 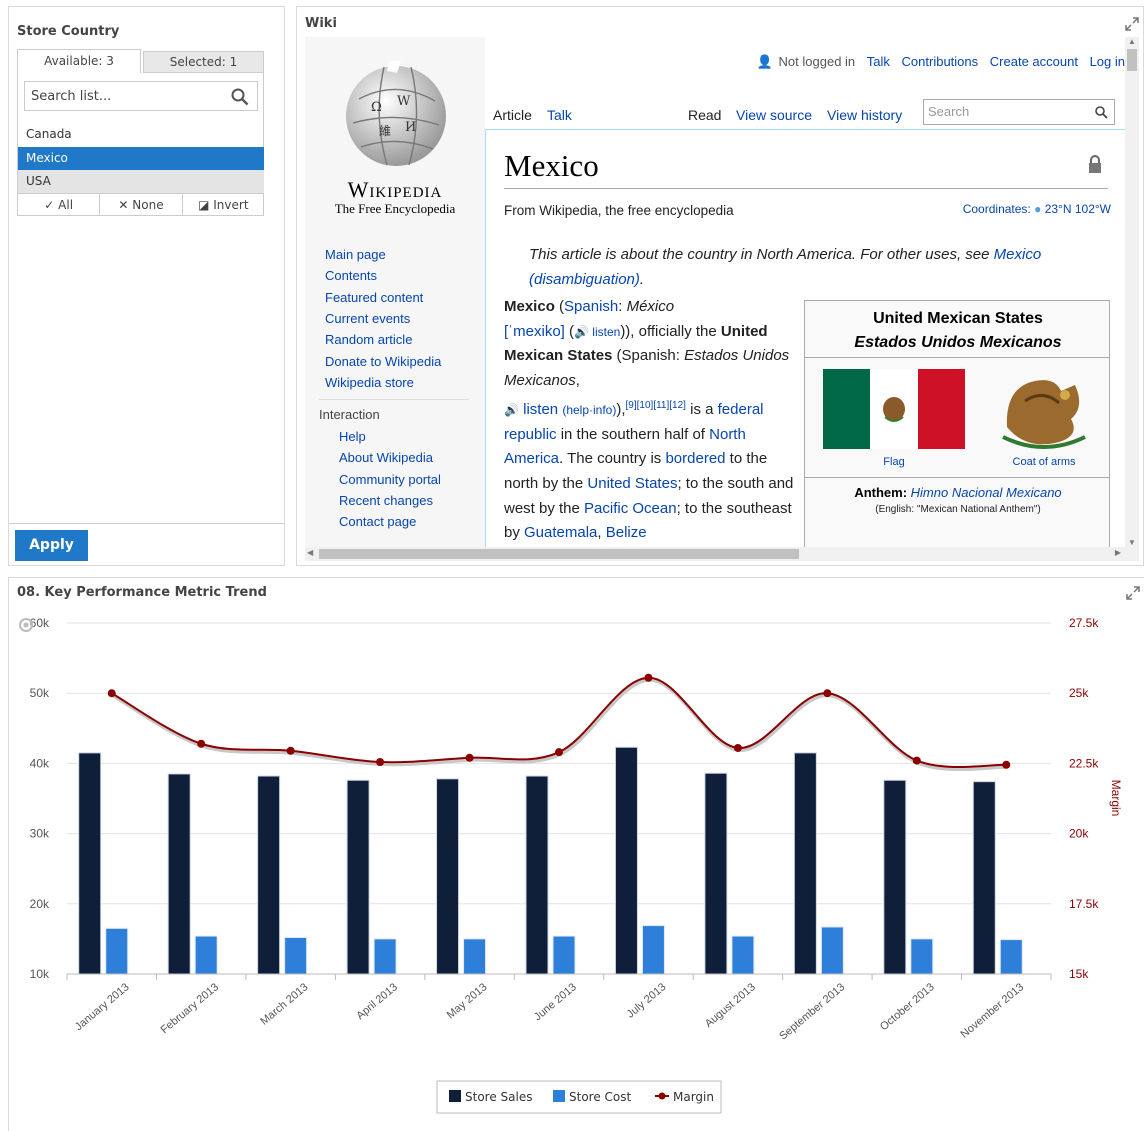 I want to click on x-tick-label: March 2013, so click(x=284, y=1004).